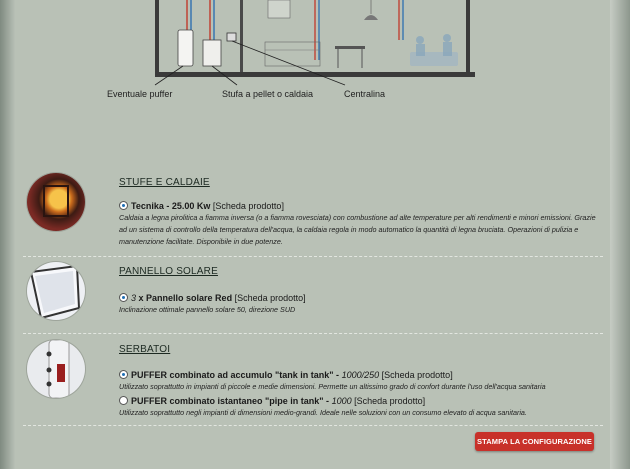 The image size is (630, 469). What do you see at coordinates (365, 94) in the screenshot?
I see `callout-control-unit: Centralina` at bounding box center [365, 94].